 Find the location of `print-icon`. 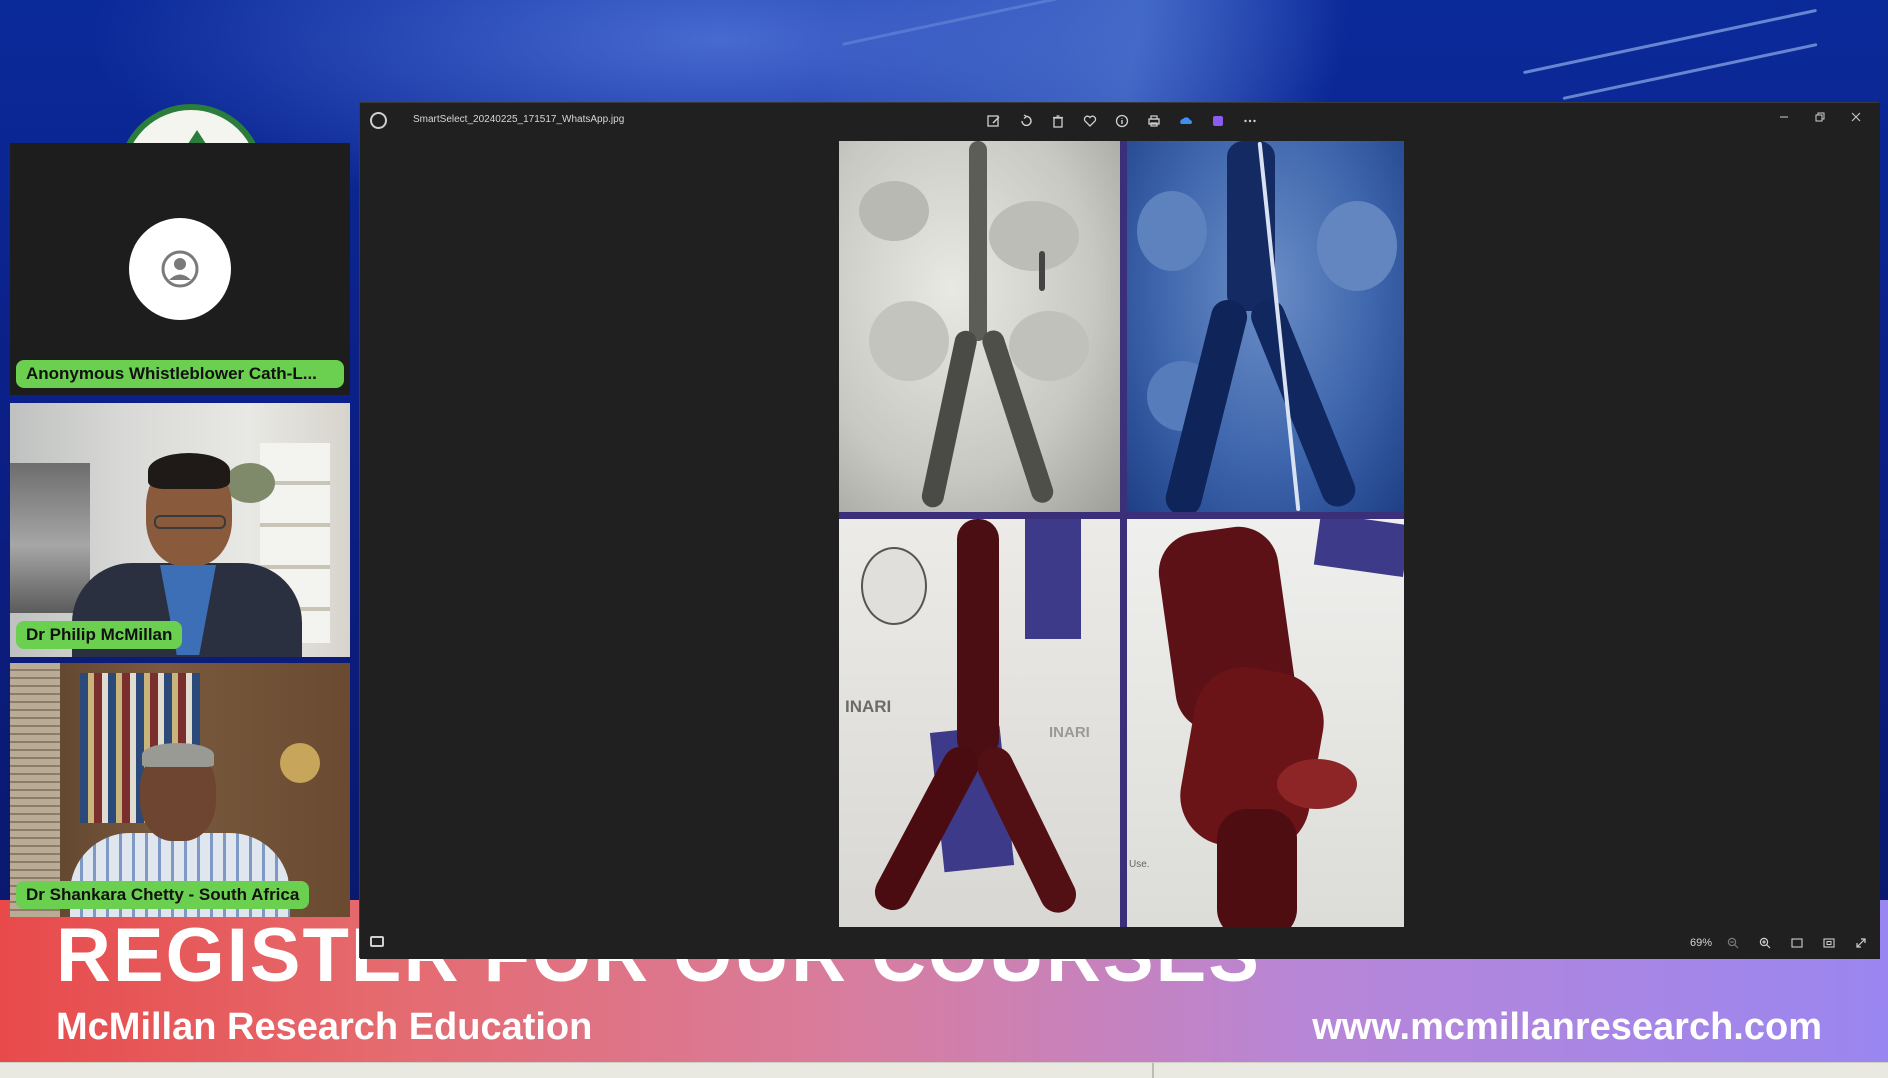

print-icon is located at coordinates (1154, 121).